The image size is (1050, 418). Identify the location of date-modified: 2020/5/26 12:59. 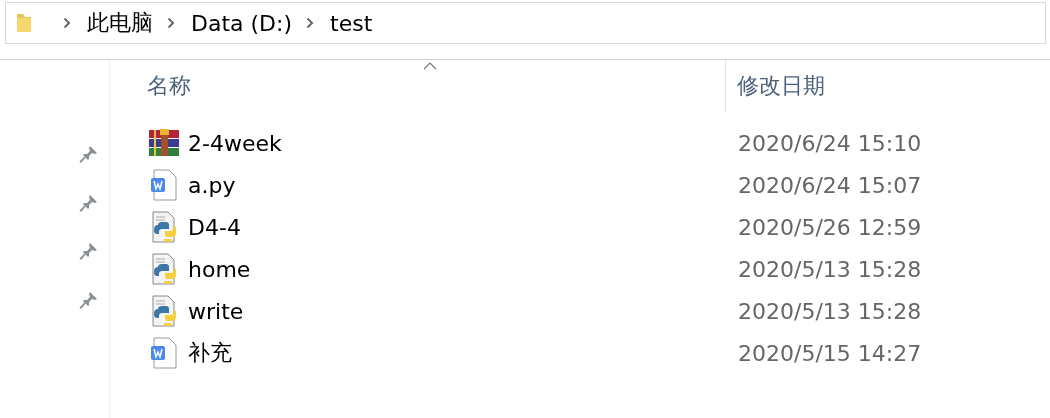
(829, 227).